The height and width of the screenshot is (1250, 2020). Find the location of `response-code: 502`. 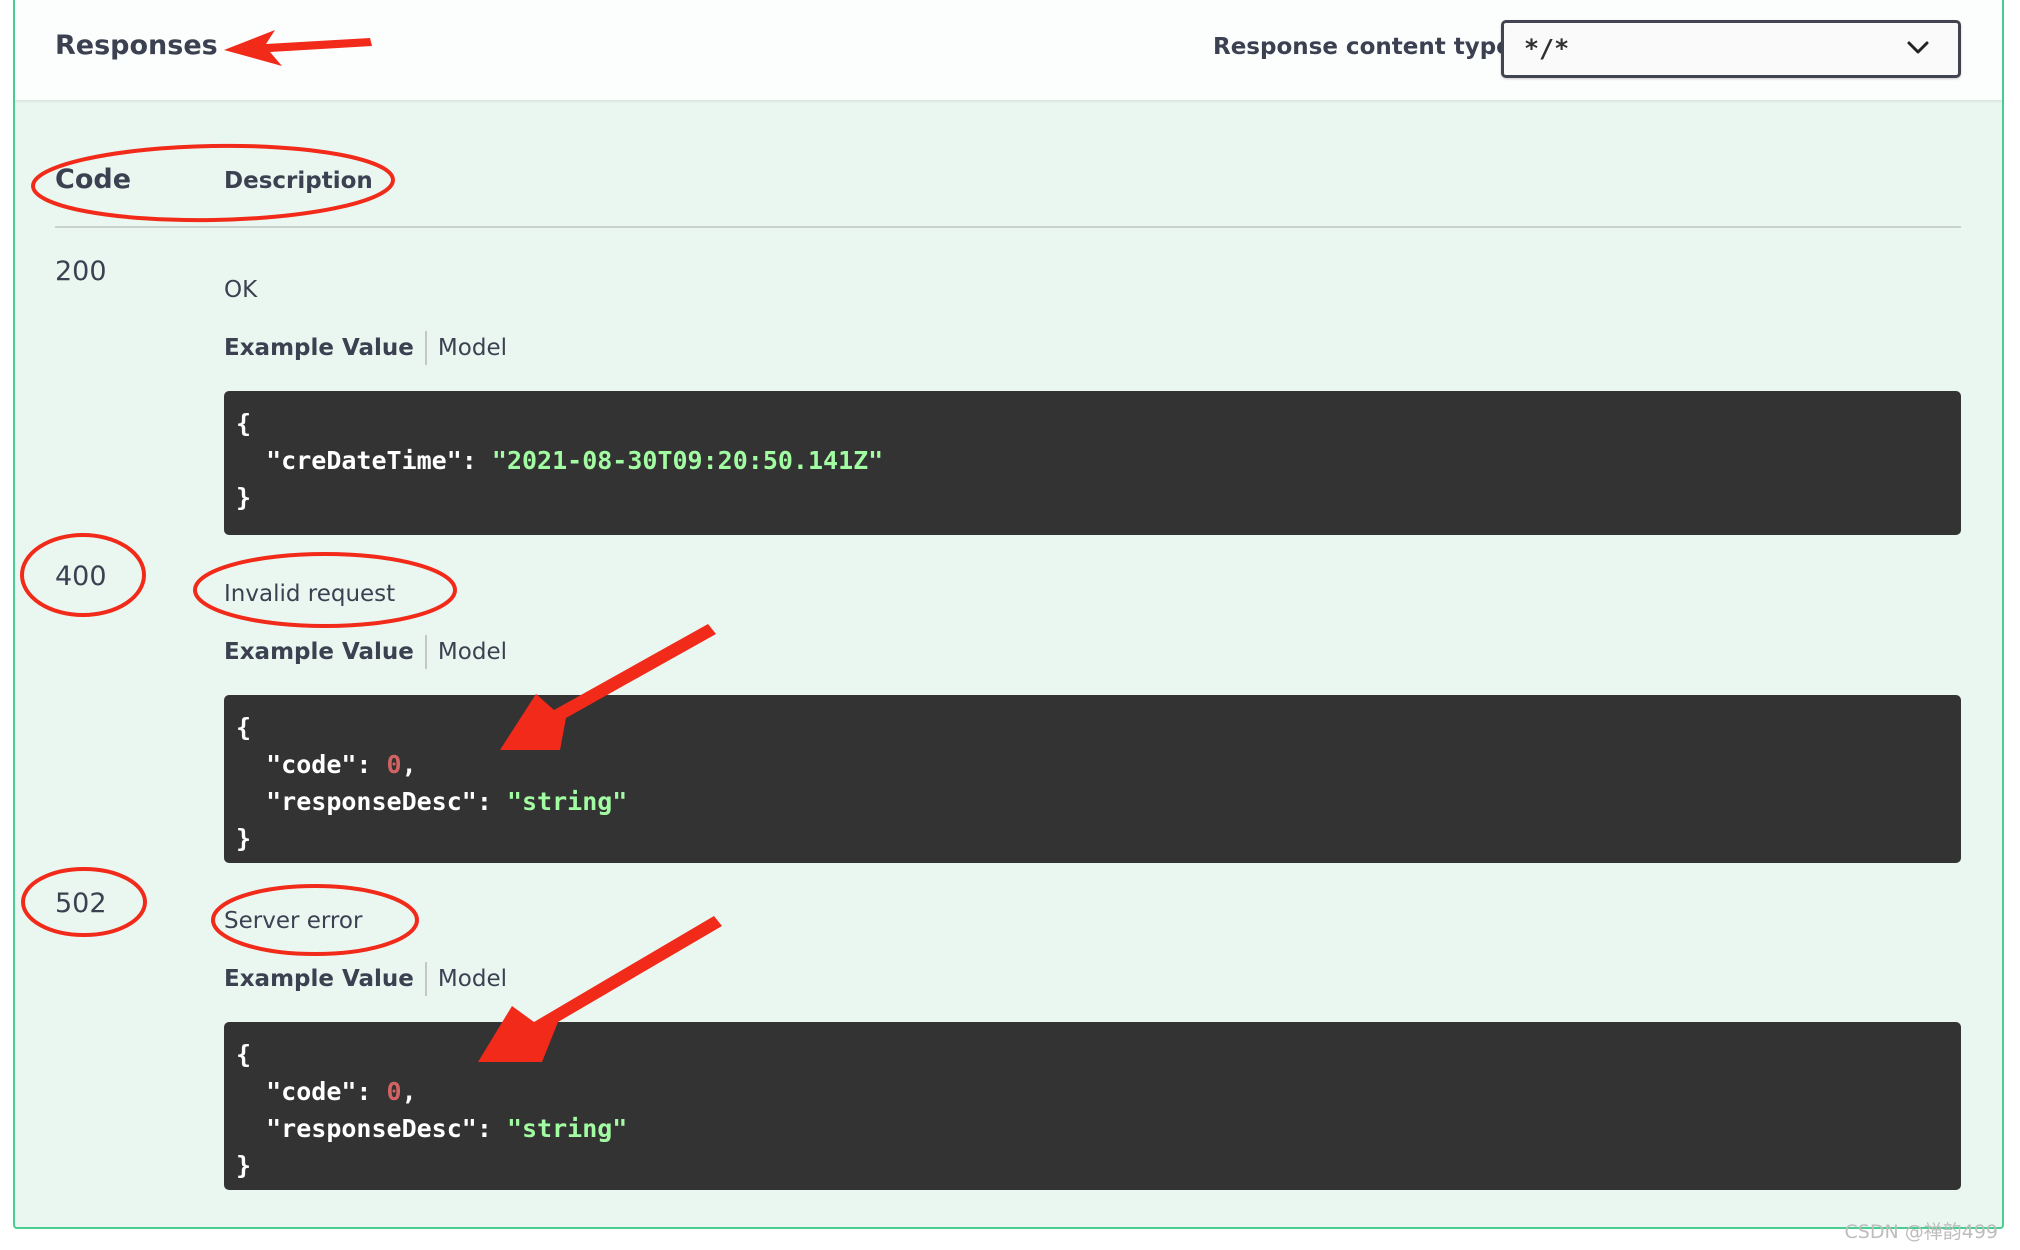

response-code: 502 is located at coordinates (81, 903).